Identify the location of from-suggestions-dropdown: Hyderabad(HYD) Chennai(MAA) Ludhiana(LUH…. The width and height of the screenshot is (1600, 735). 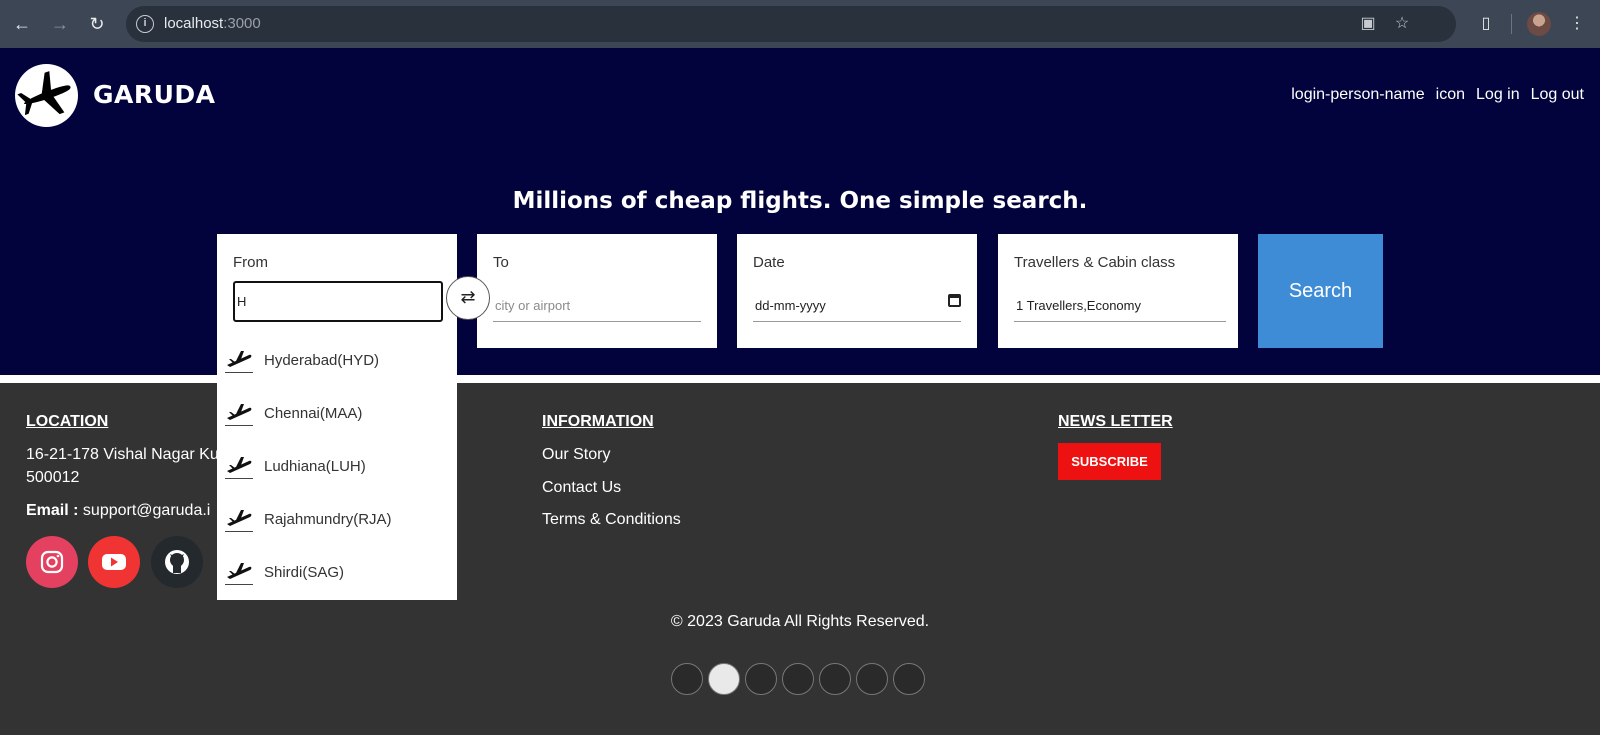
(337, 467).